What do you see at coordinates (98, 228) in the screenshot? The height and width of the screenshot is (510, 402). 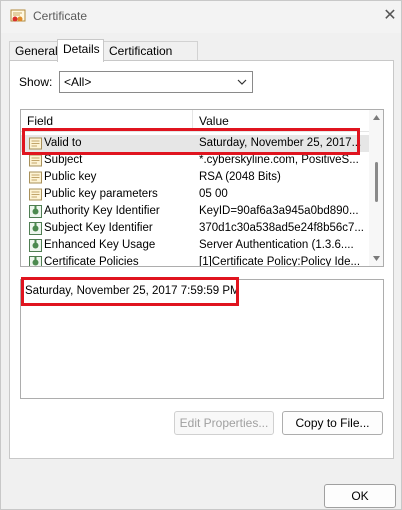 I see `field-name: Subject Key Identifier` at bounding box center [98, 228].